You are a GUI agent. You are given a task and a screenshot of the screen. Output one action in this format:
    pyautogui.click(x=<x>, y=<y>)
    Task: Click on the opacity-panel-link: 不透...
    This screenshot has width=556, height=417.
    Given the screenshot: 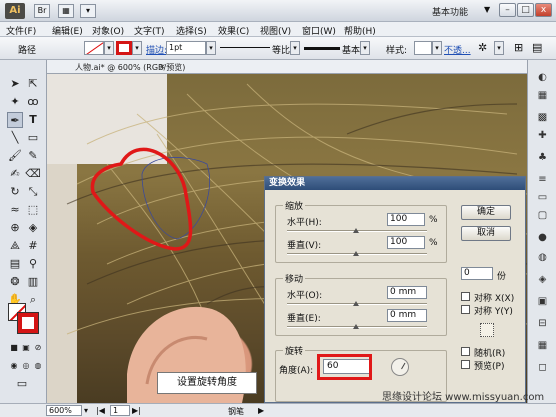 What is the action you would take?
    pyautogui.click(x=457, y=49)
    